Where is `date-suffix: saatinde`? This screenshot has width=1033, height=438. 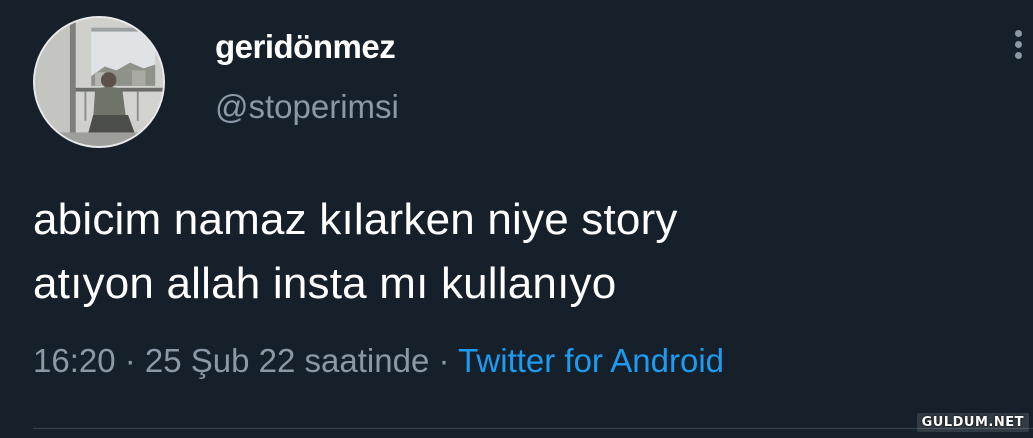
date-suffix: saatinde is located at coordinates (362, 360).